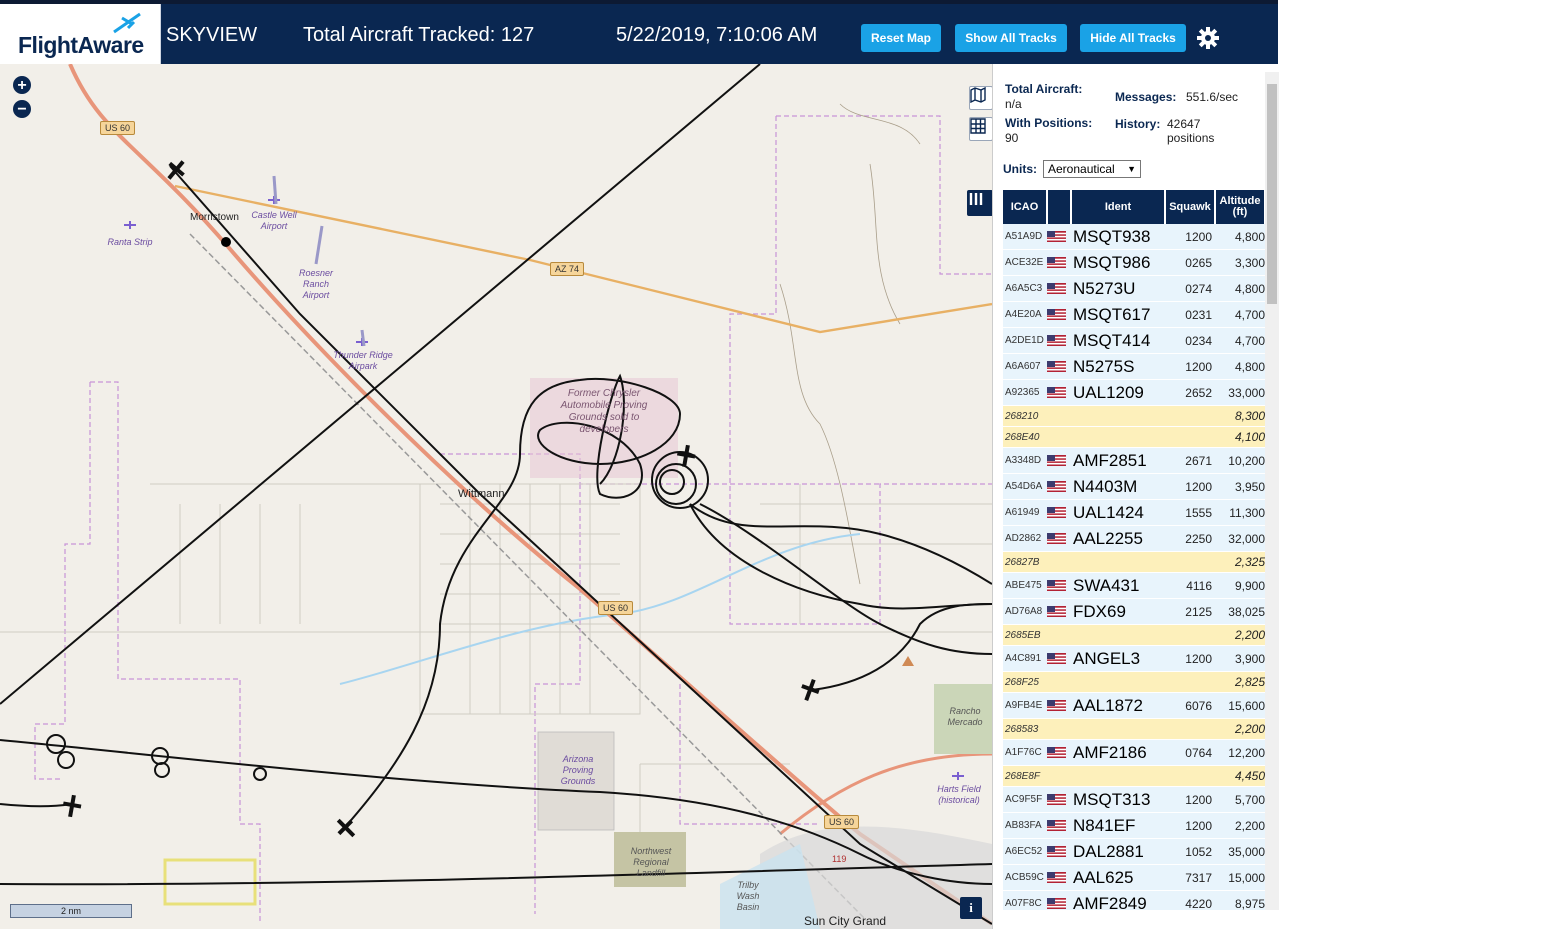 This screenshot has height=929, width=1548. What do you see at coordinates (1134, 825) in the screenshot?
I see `table-row: AB83FA N841EF 1200 2,200` at bounding box center [1134, 825].